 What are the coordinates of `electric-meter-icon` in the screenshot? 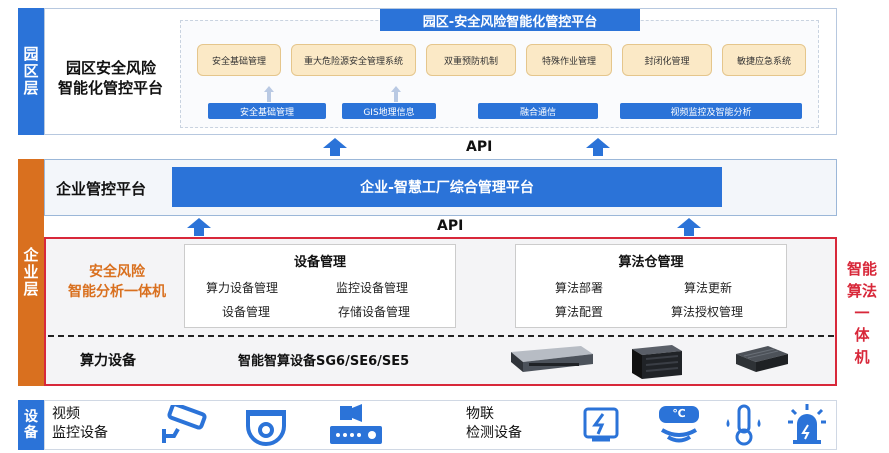 It's located at (601, 424).